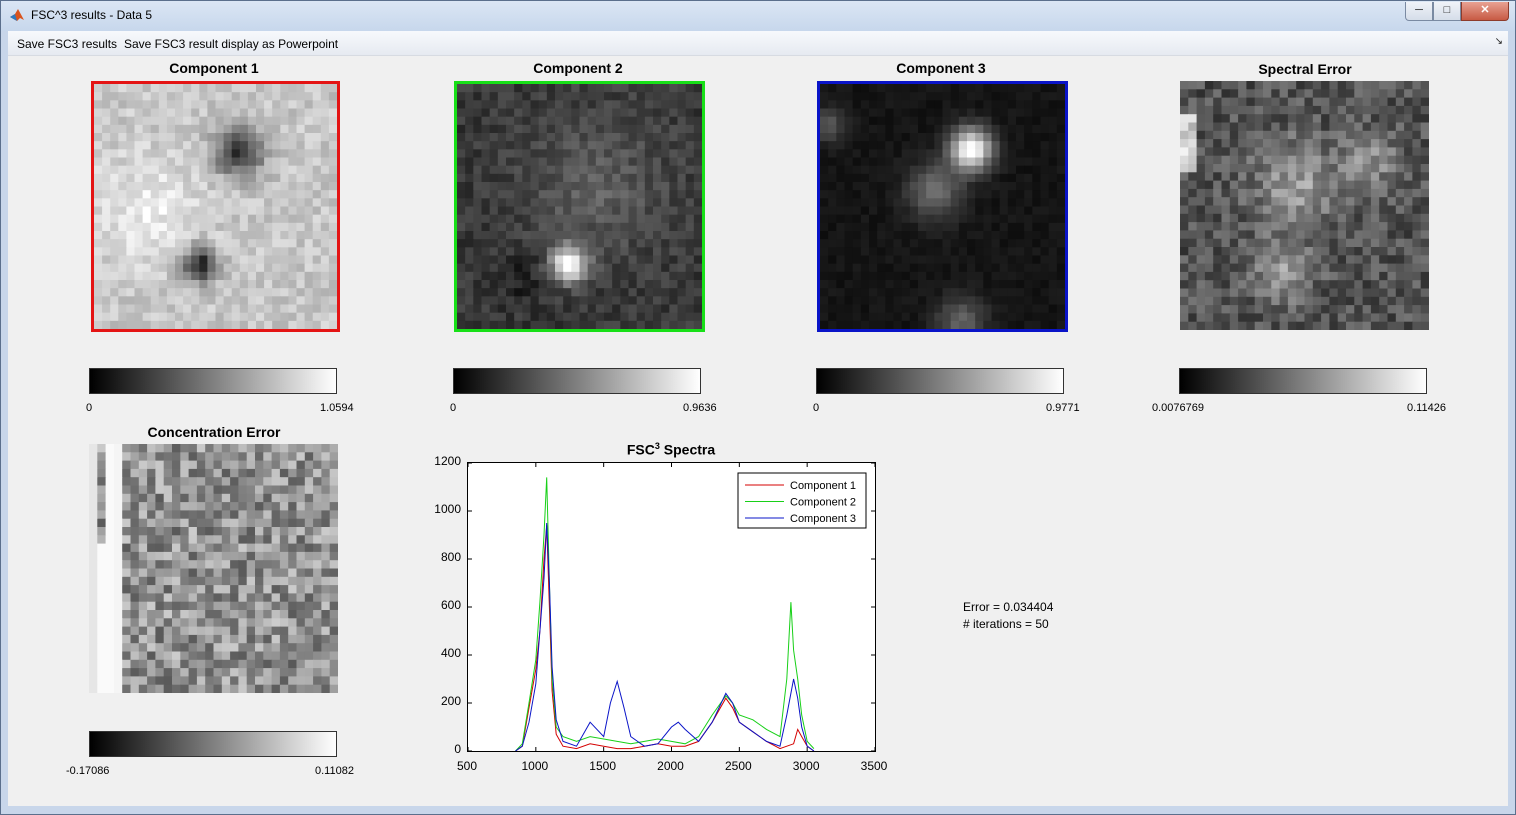 Image resolution: width=1516 pixels, height=815 pixels. I want to click on colorbar-max-component-3: 0.9771, so click(1063, 408).